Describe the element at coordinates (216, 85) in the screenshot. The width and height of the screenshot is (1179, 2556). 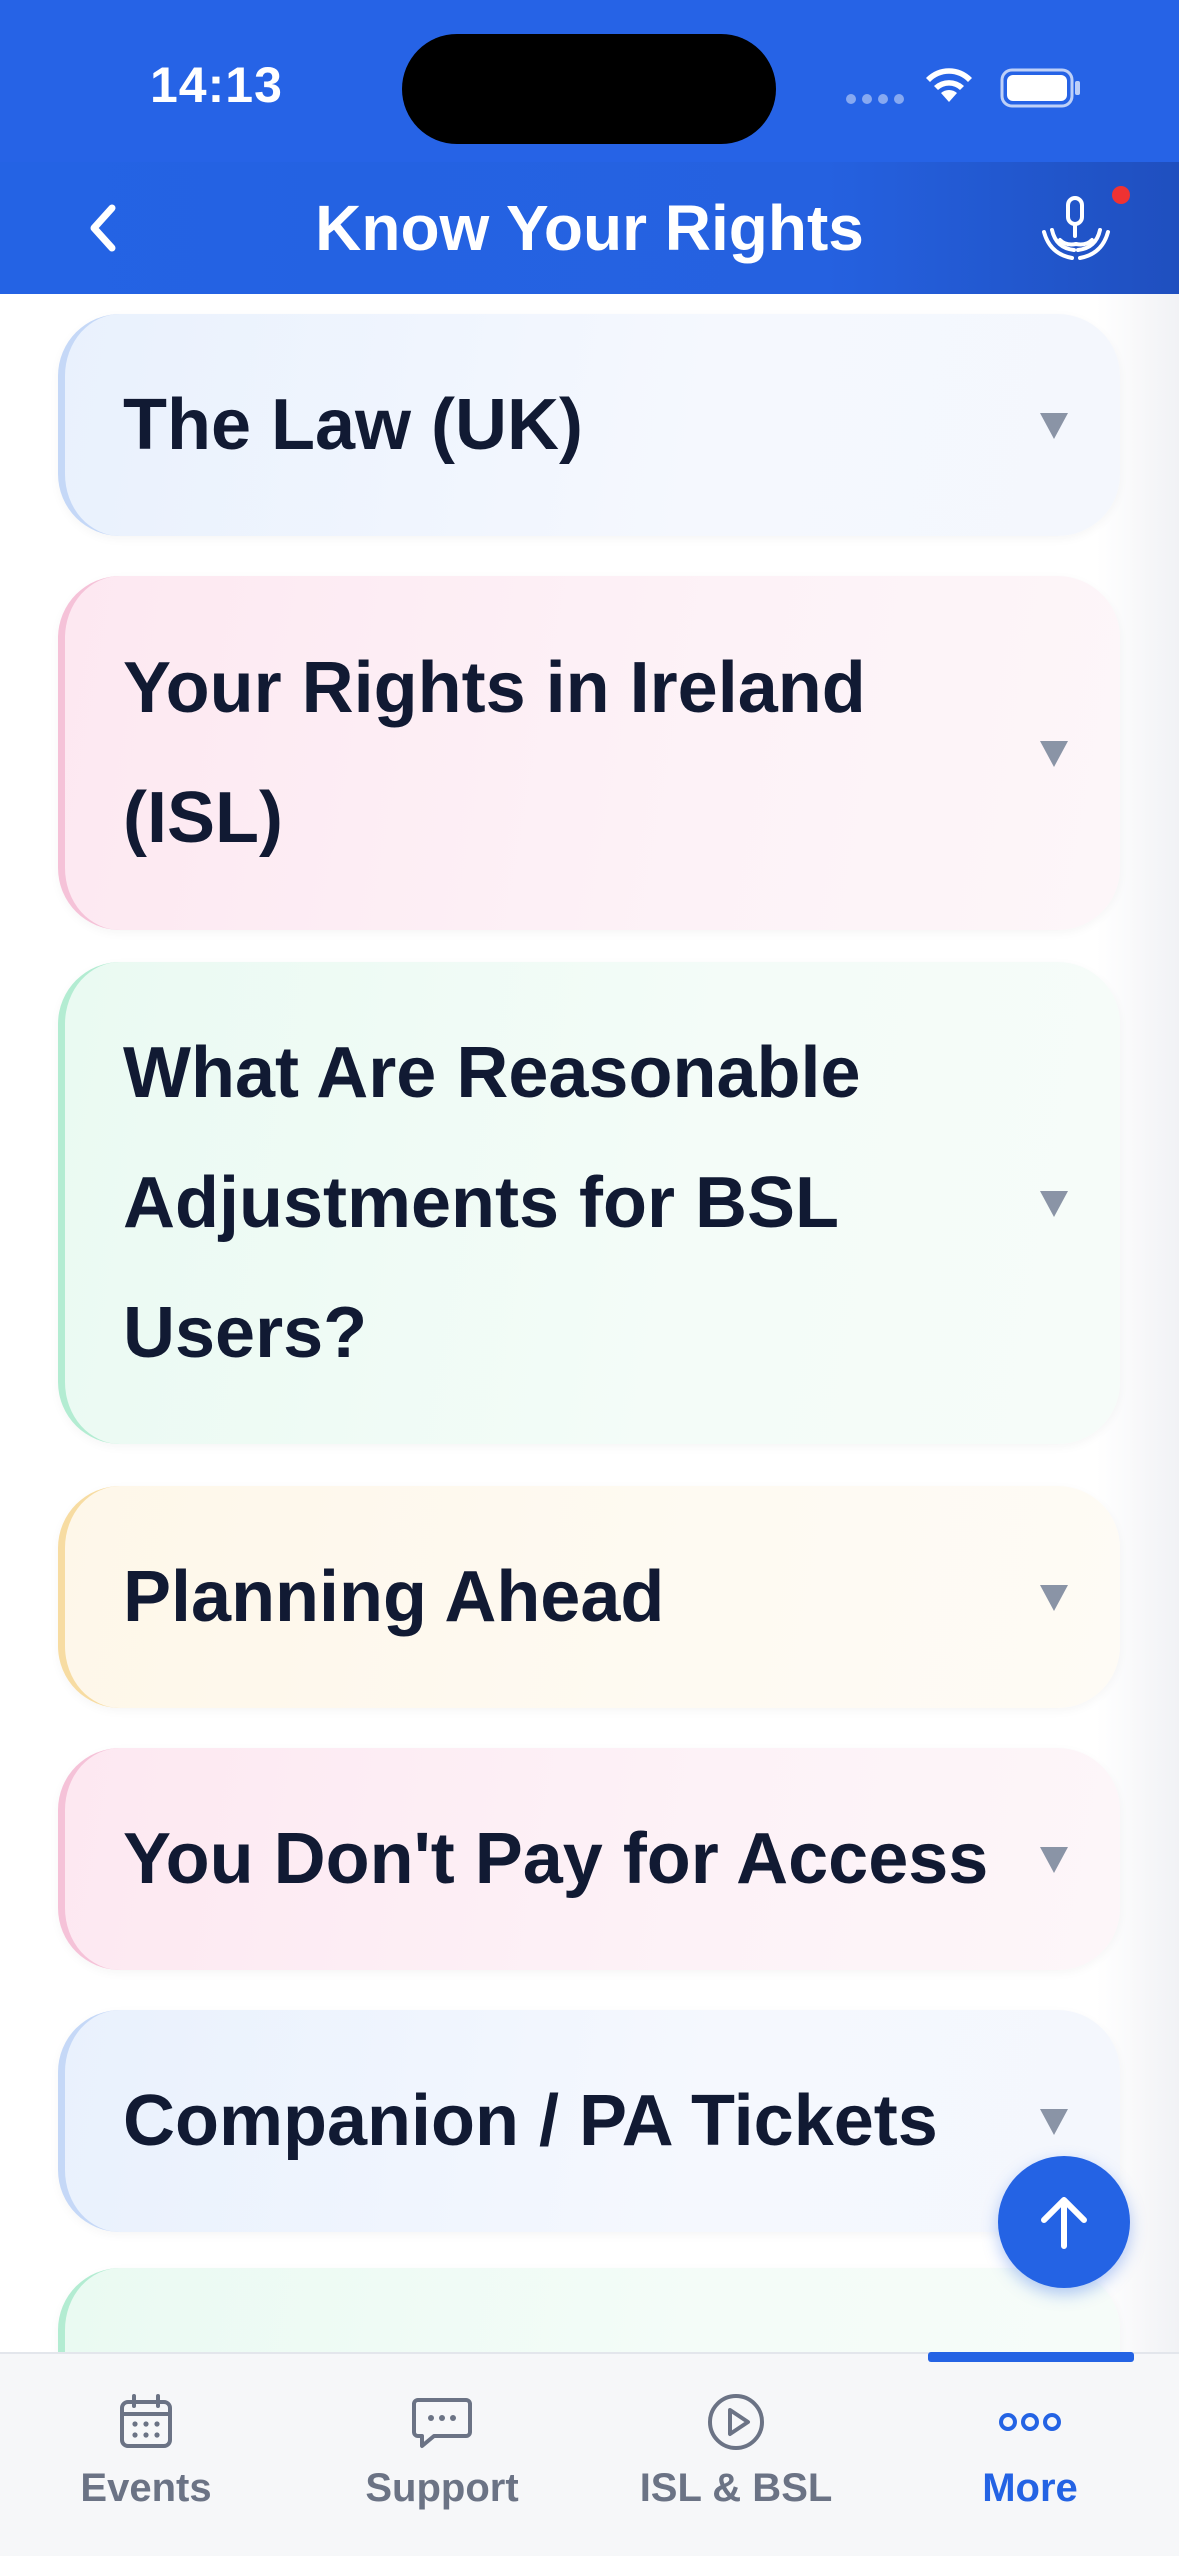
I see `status-time: 14:13` at that location.